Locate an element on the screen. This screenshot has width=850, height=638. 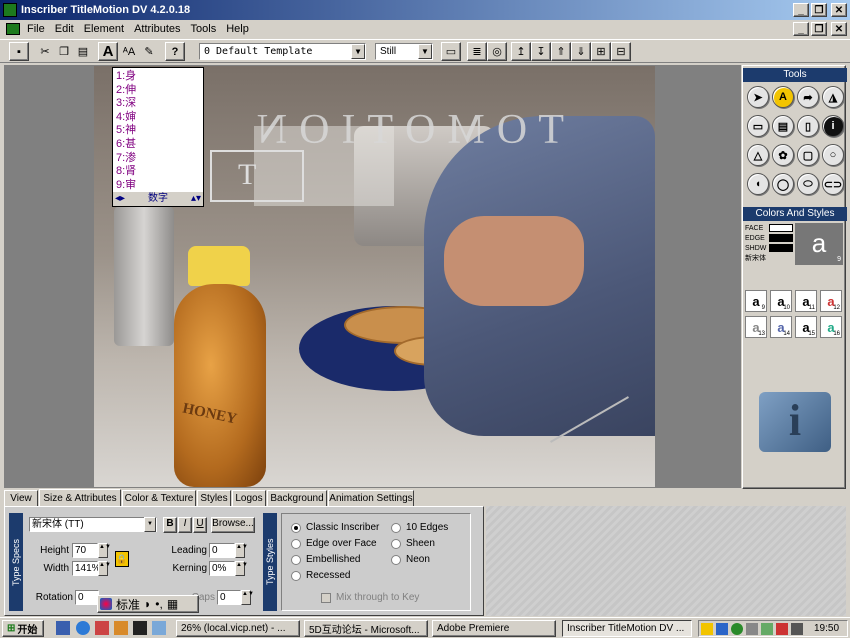
radio-recessed is located at coordinates (296, 576).